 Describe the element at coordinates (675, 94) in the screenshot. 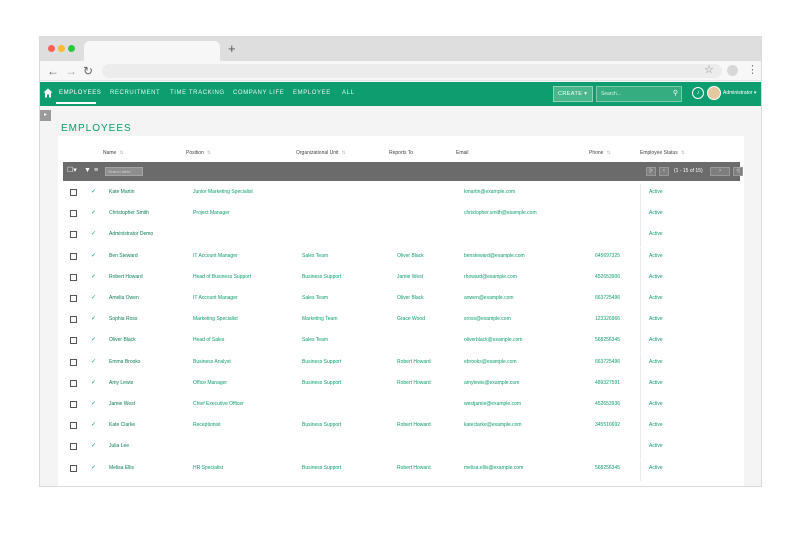

I see `search-icon: ⚲` at that location.